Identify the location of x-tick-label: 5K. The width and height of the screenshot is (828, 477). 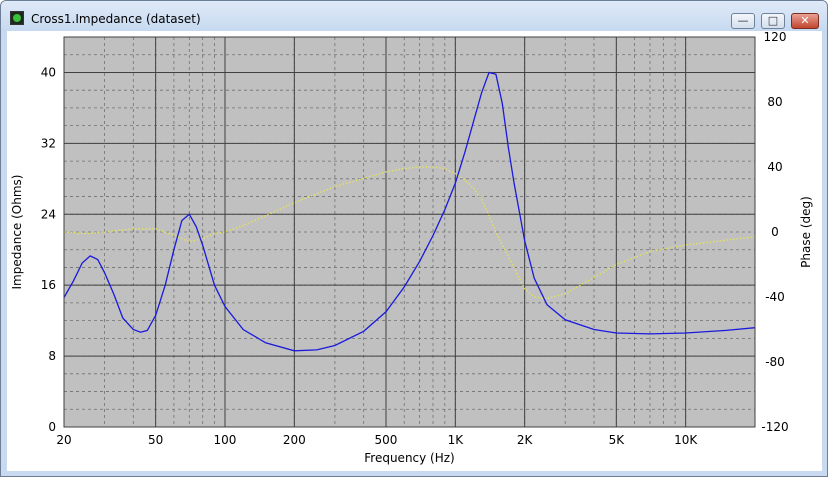
(617, 440).